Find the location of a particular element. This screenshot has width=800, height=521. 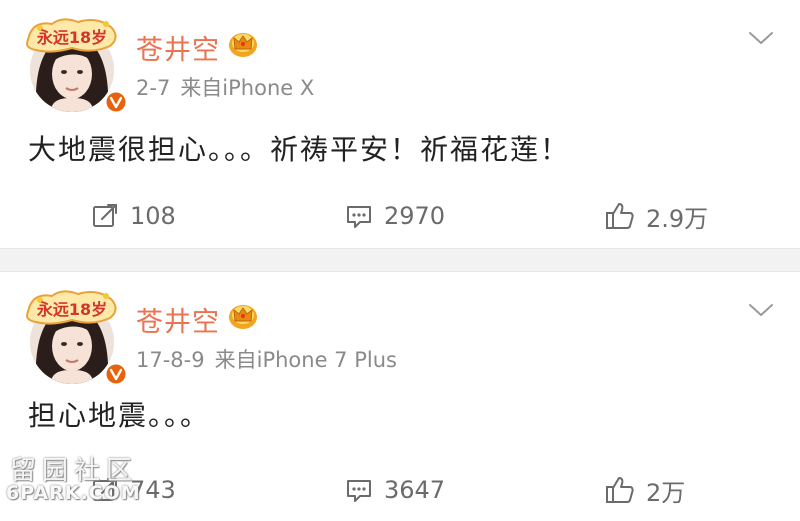

comment-count: 3647 is located at coordinates (415, 490).